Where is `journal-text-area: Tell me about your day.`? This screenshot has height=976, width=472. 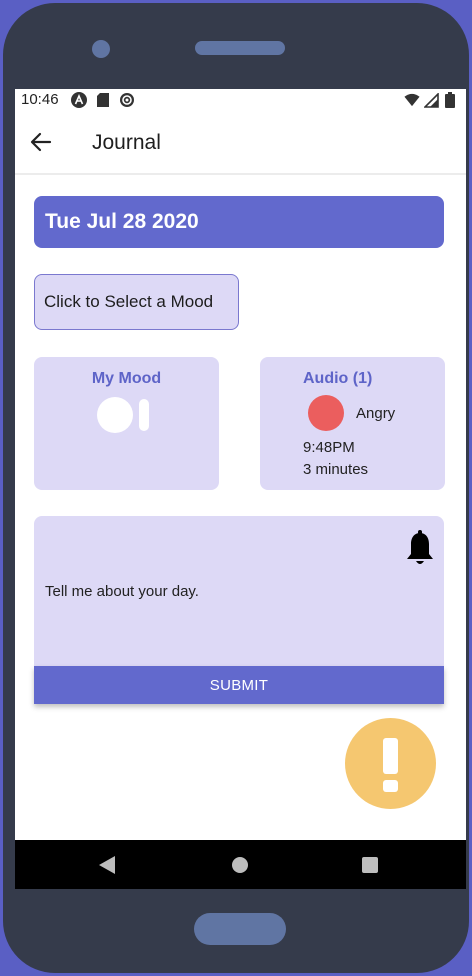 journal-text-area: Tell me about your day. is located at coordinates (239, 591).